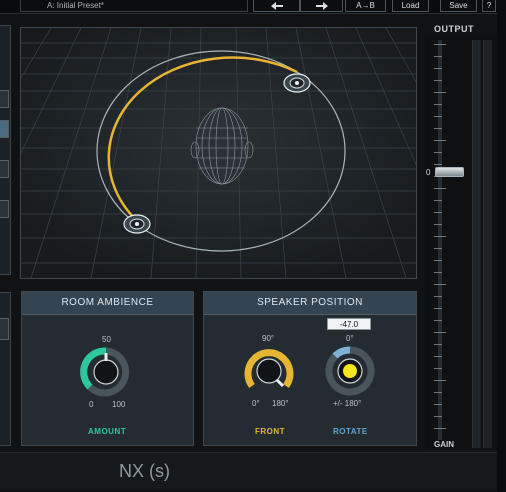 This screenshot has width=506, height=492. Describe the element at coordinates (268, 338) in the screenshot. I see `front-top-label: 90°` at that location.